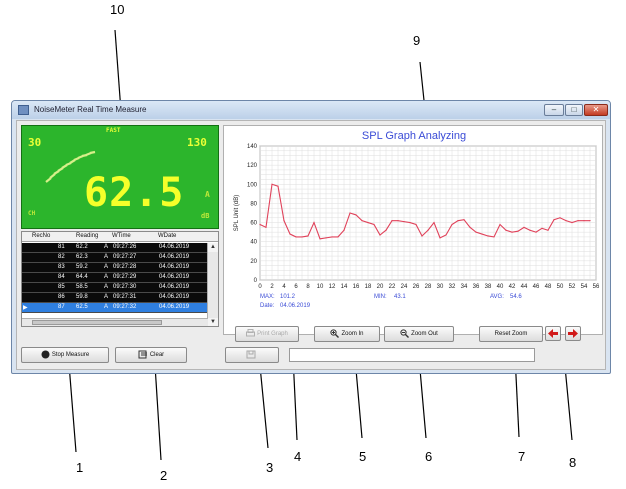  I want to click on zoom-in-icon, so click(335, 333).